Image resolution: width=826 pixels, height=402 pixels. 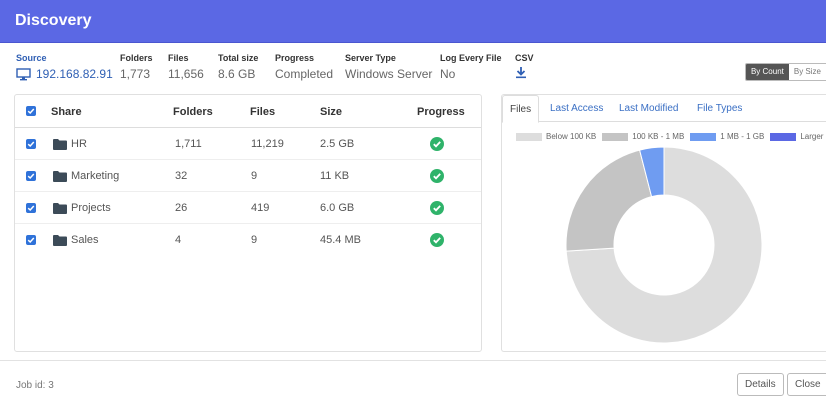 I want to click on row-folders: 4, so click(x=178, y=240).